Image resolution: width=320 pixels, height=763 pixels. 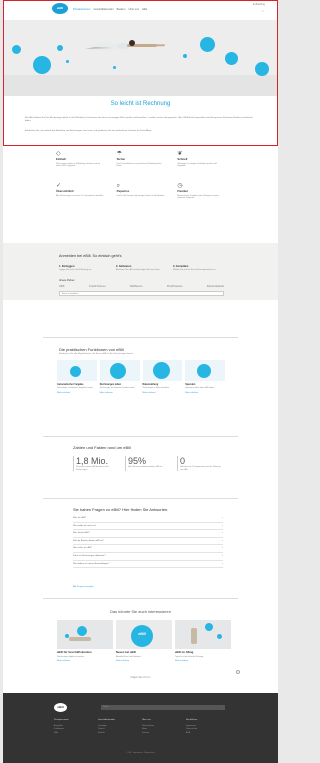 I want to click on product-title: Automatische Freigabe, so click(x=70, y=384).